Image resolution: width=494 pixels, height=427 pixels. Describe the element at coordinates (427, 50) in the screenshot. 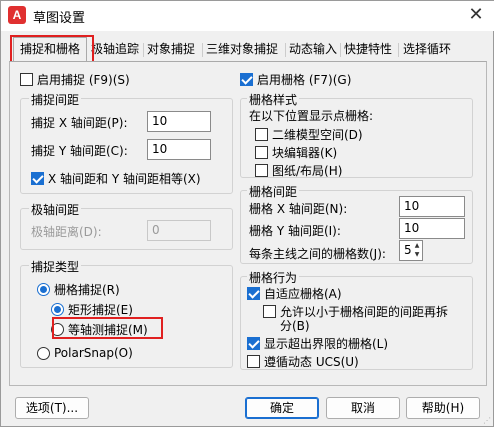

I see `tab-selection-cycling: 选择循环` at that location.